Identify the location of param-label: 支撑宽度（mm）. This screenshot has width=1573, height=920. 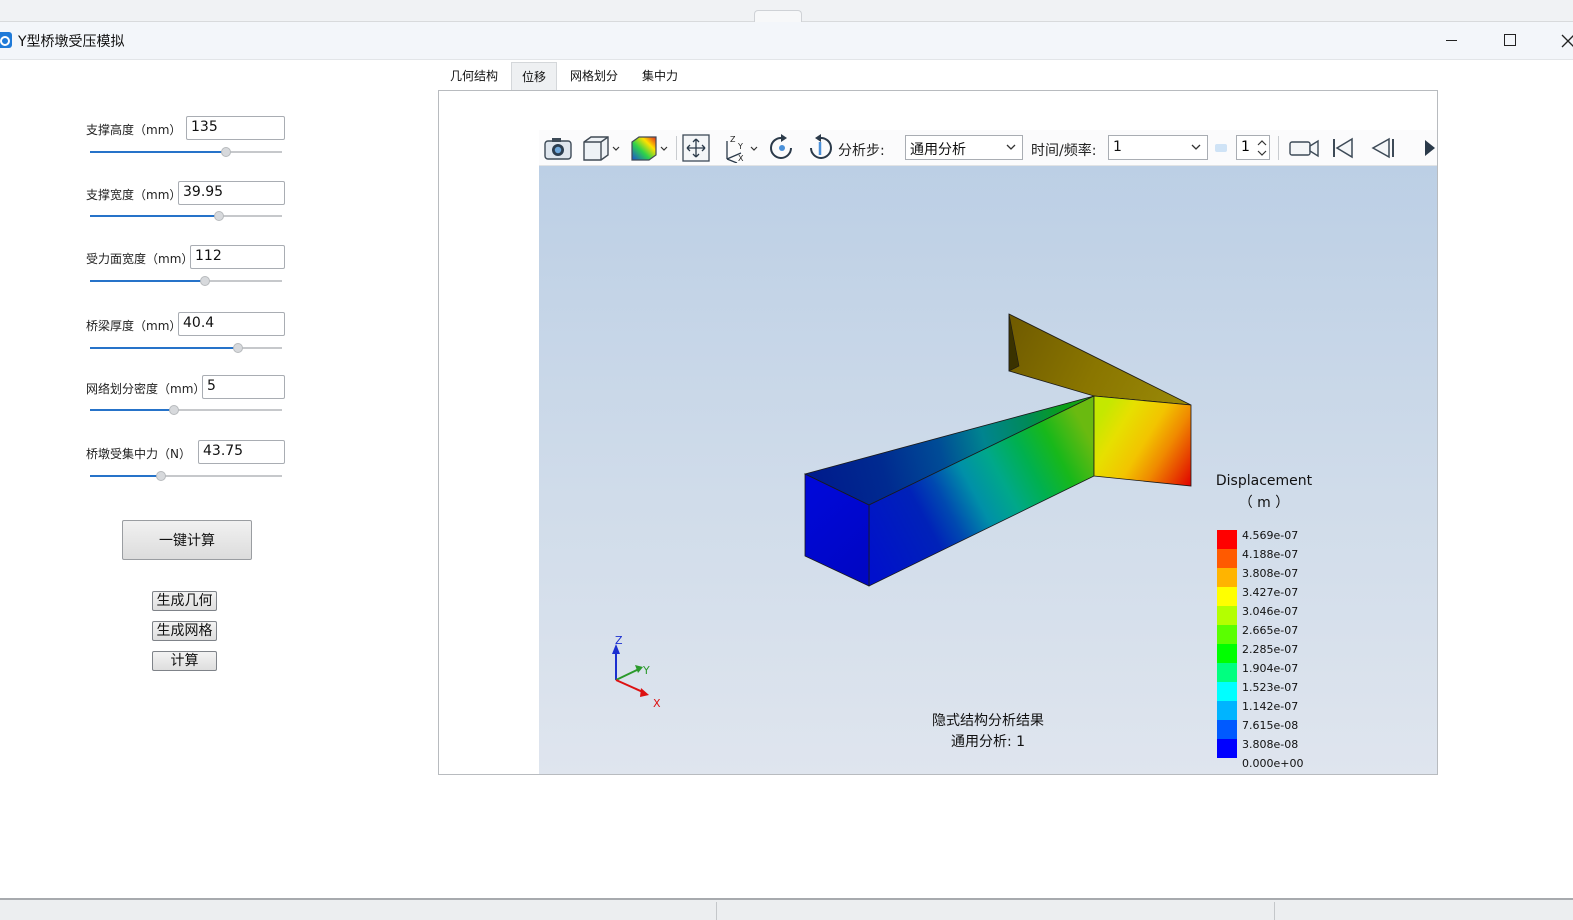
(134, 195).